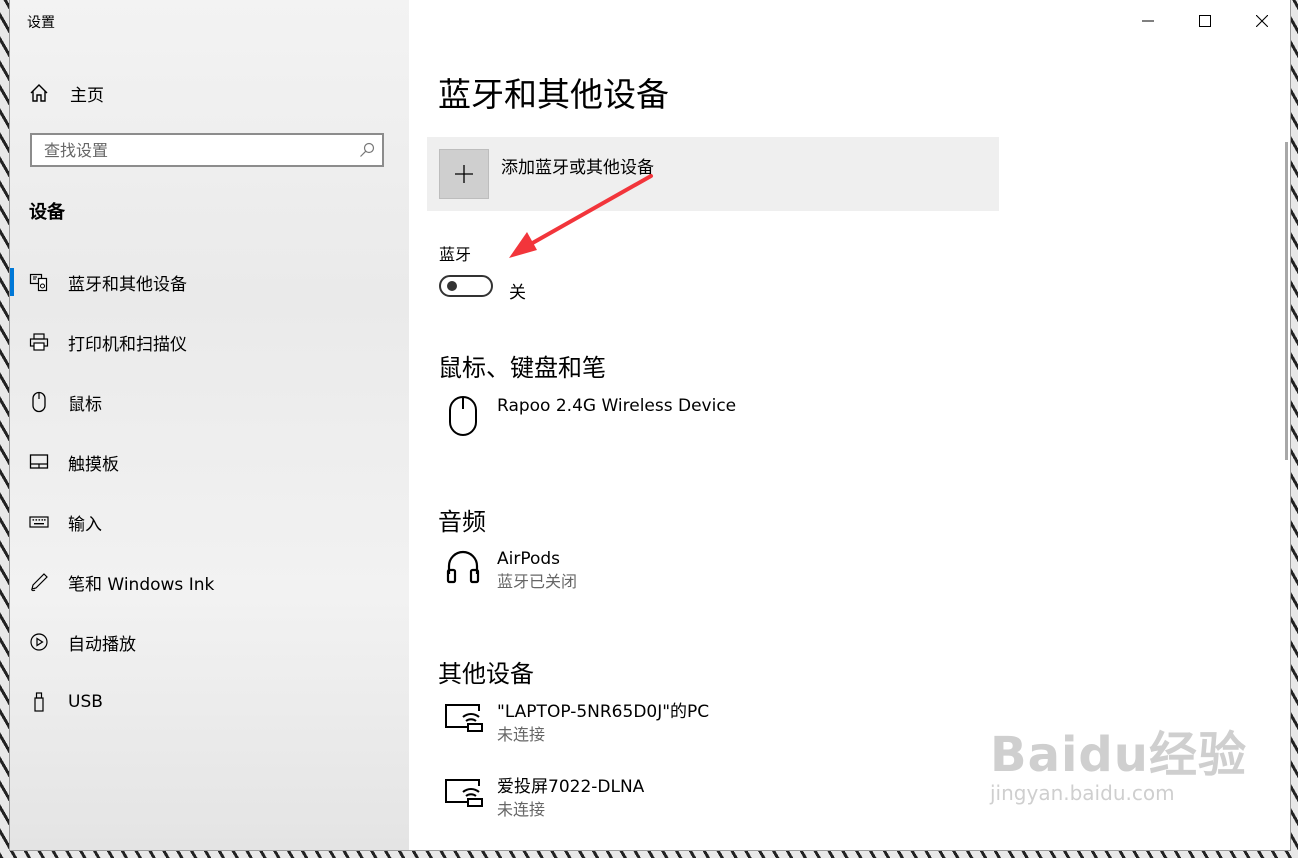  I want to click on scrollbar, so click(1286, 301).